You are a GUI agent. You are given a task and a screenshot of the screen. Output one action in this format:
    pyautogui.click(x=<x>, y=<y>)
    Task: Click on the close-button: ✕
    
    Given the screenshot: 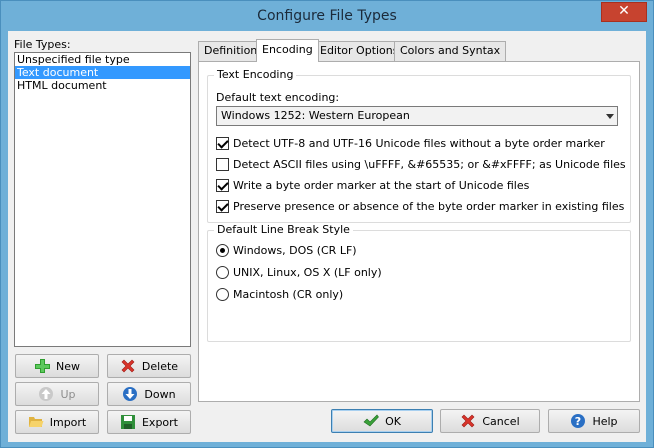 What is the action you would take?
    pyautogui.click(x=624, y=12)
    